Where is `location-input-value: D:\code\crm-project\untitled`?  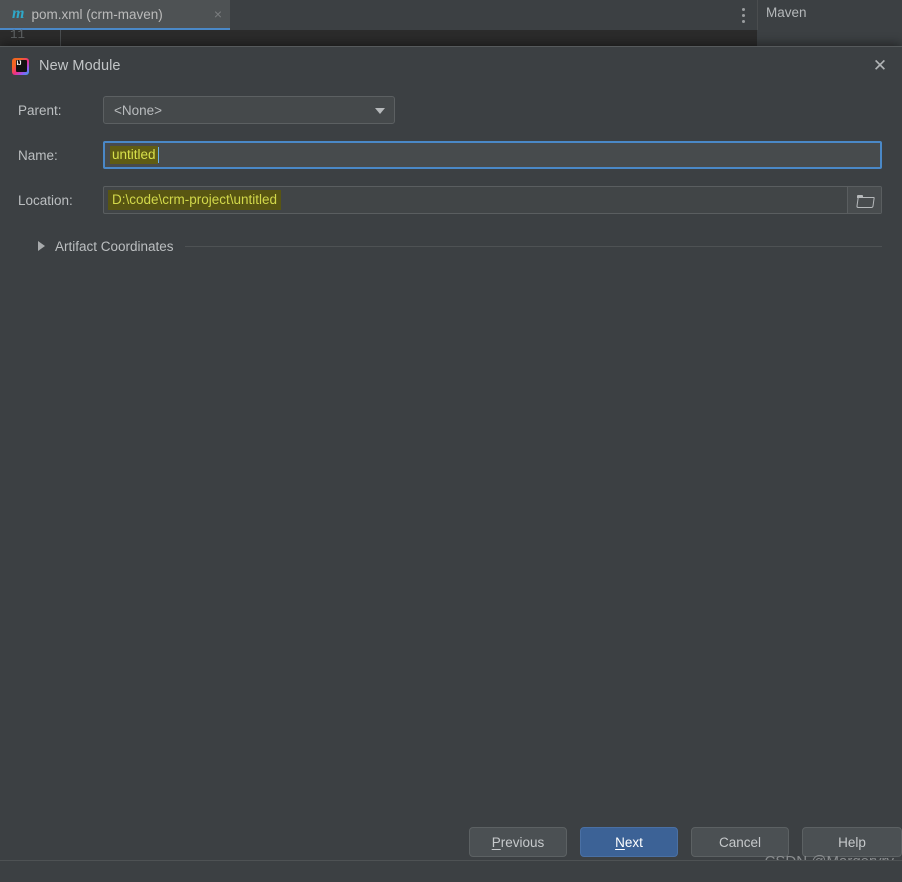
location-input-value: D:\code\crm-project\untitled is located at coordinates (195, 200).